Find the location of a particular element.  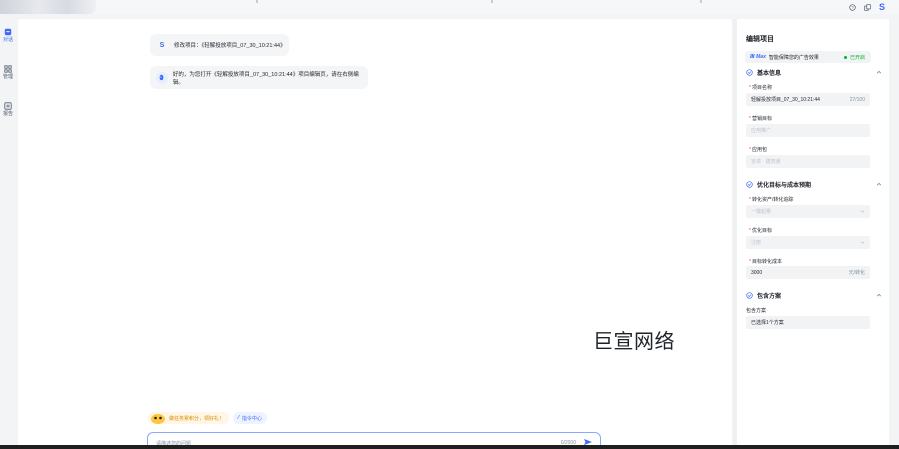

nav-item-report: 报告 is located at coordinates (8, 109).